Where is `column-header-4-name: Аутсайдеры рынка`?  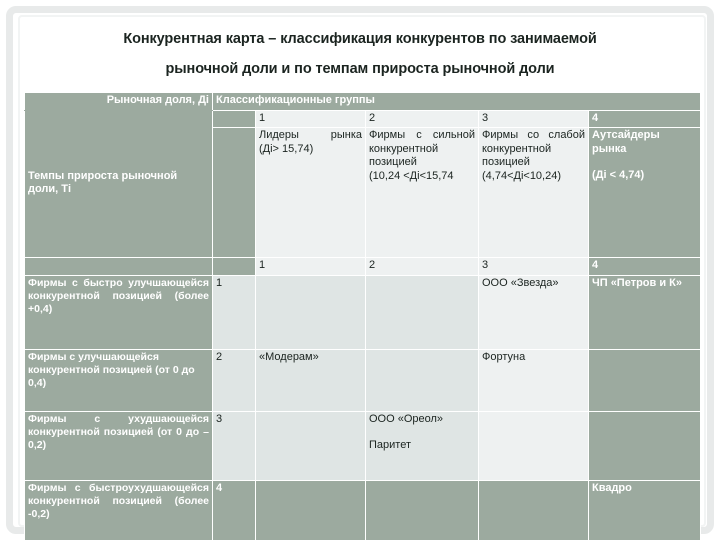
column-header-4-name: Аутсайдеры рынка is located at coordinates (626, 142).